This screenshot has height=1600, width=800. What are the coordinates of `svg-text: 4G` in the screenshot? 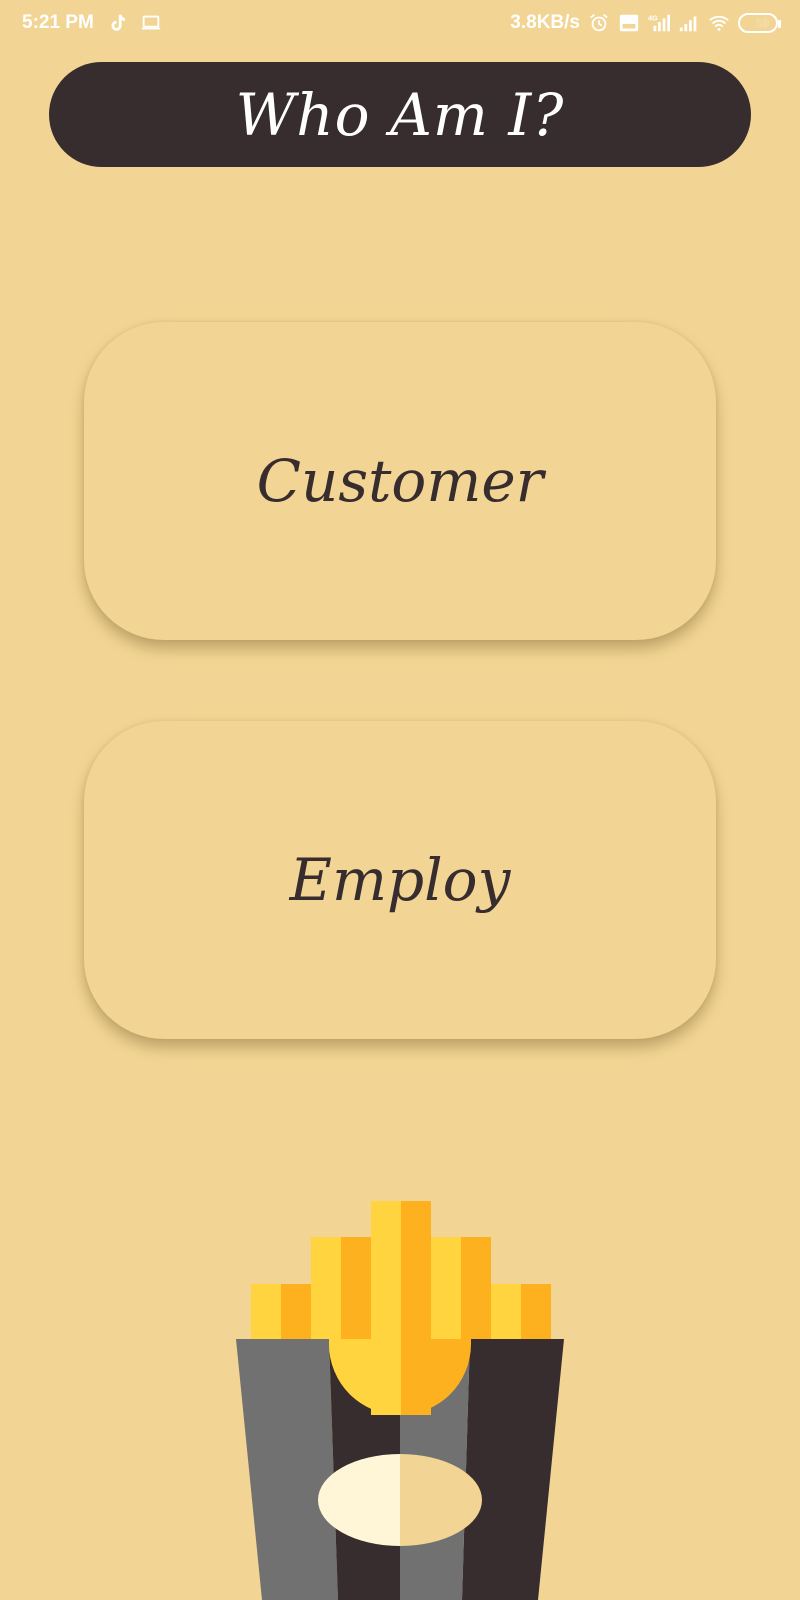 It's located at (653, 17).